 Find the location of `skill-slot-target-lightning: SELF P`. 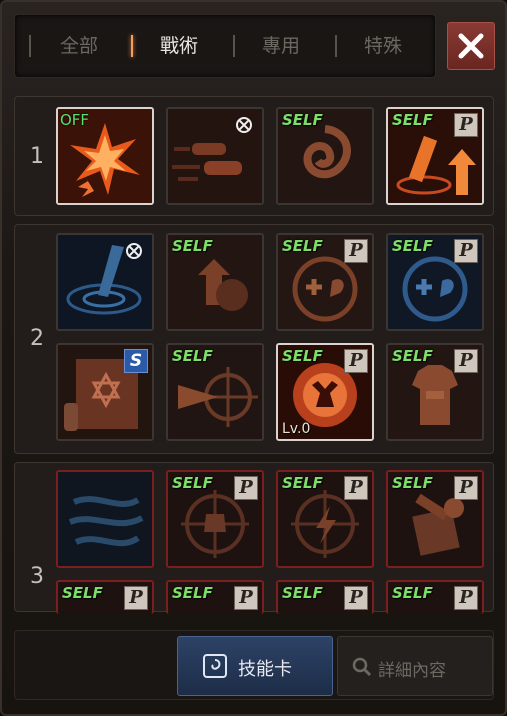

skill-slot-target-lightning: SELF P is located at coordinates (325, 519).